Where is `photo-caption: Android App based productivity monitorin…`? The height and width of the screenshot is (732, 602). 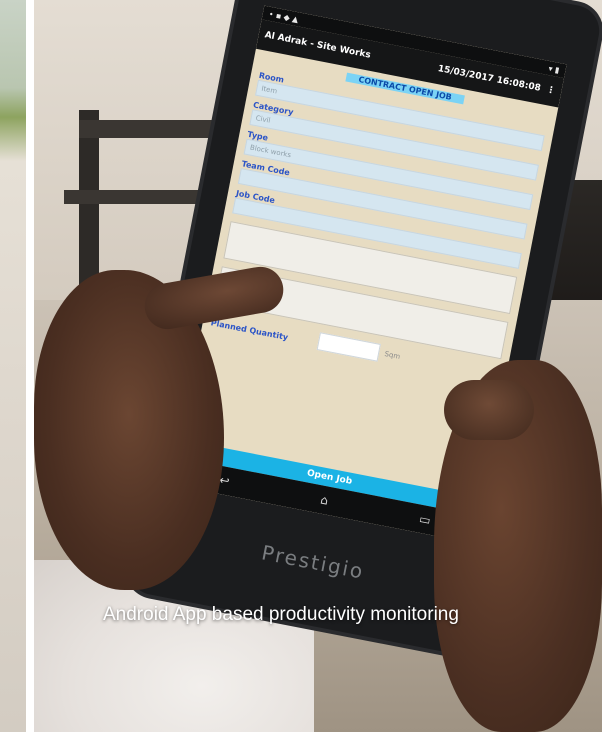
photo-caption: Android App based productivity monitorin… is located at coordinates (281, 614).